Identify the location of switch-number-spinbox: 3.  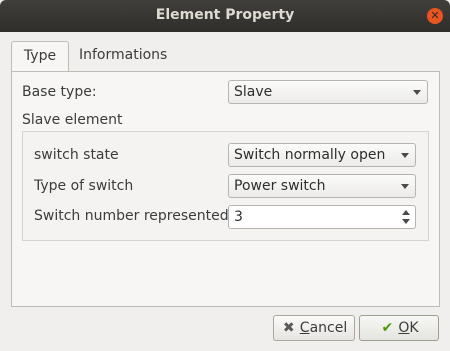
(322, 217).